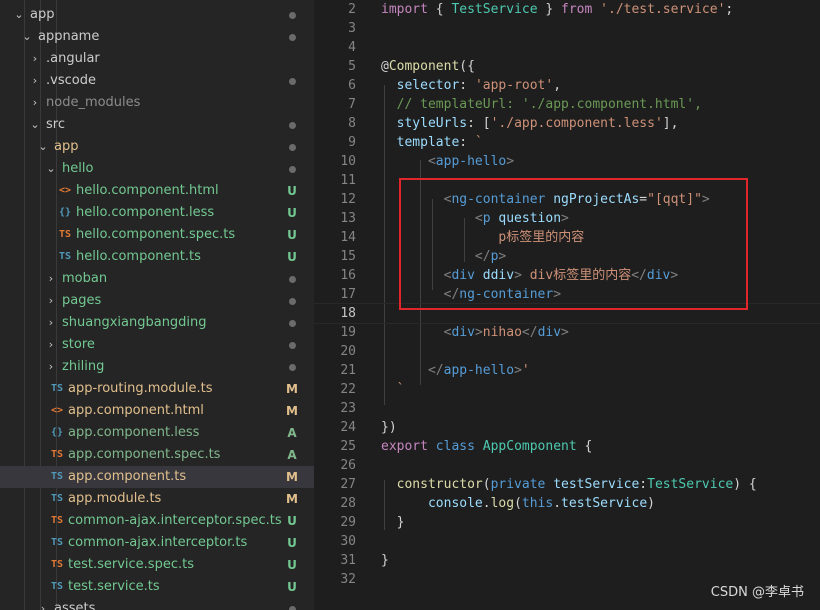  What do you see at coordinates (567, 465) in the screenshot?
I see `code-line: 26` at bounding box center [567, 465].